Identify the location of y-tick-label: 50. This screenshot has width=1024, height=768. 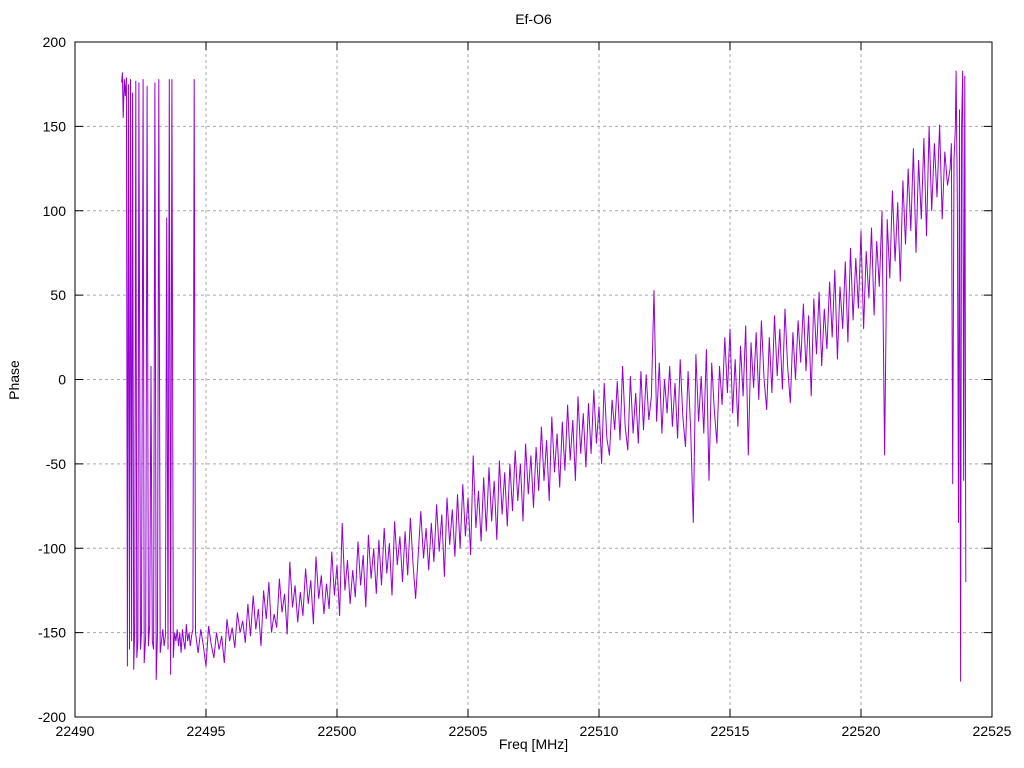
(58, 295).